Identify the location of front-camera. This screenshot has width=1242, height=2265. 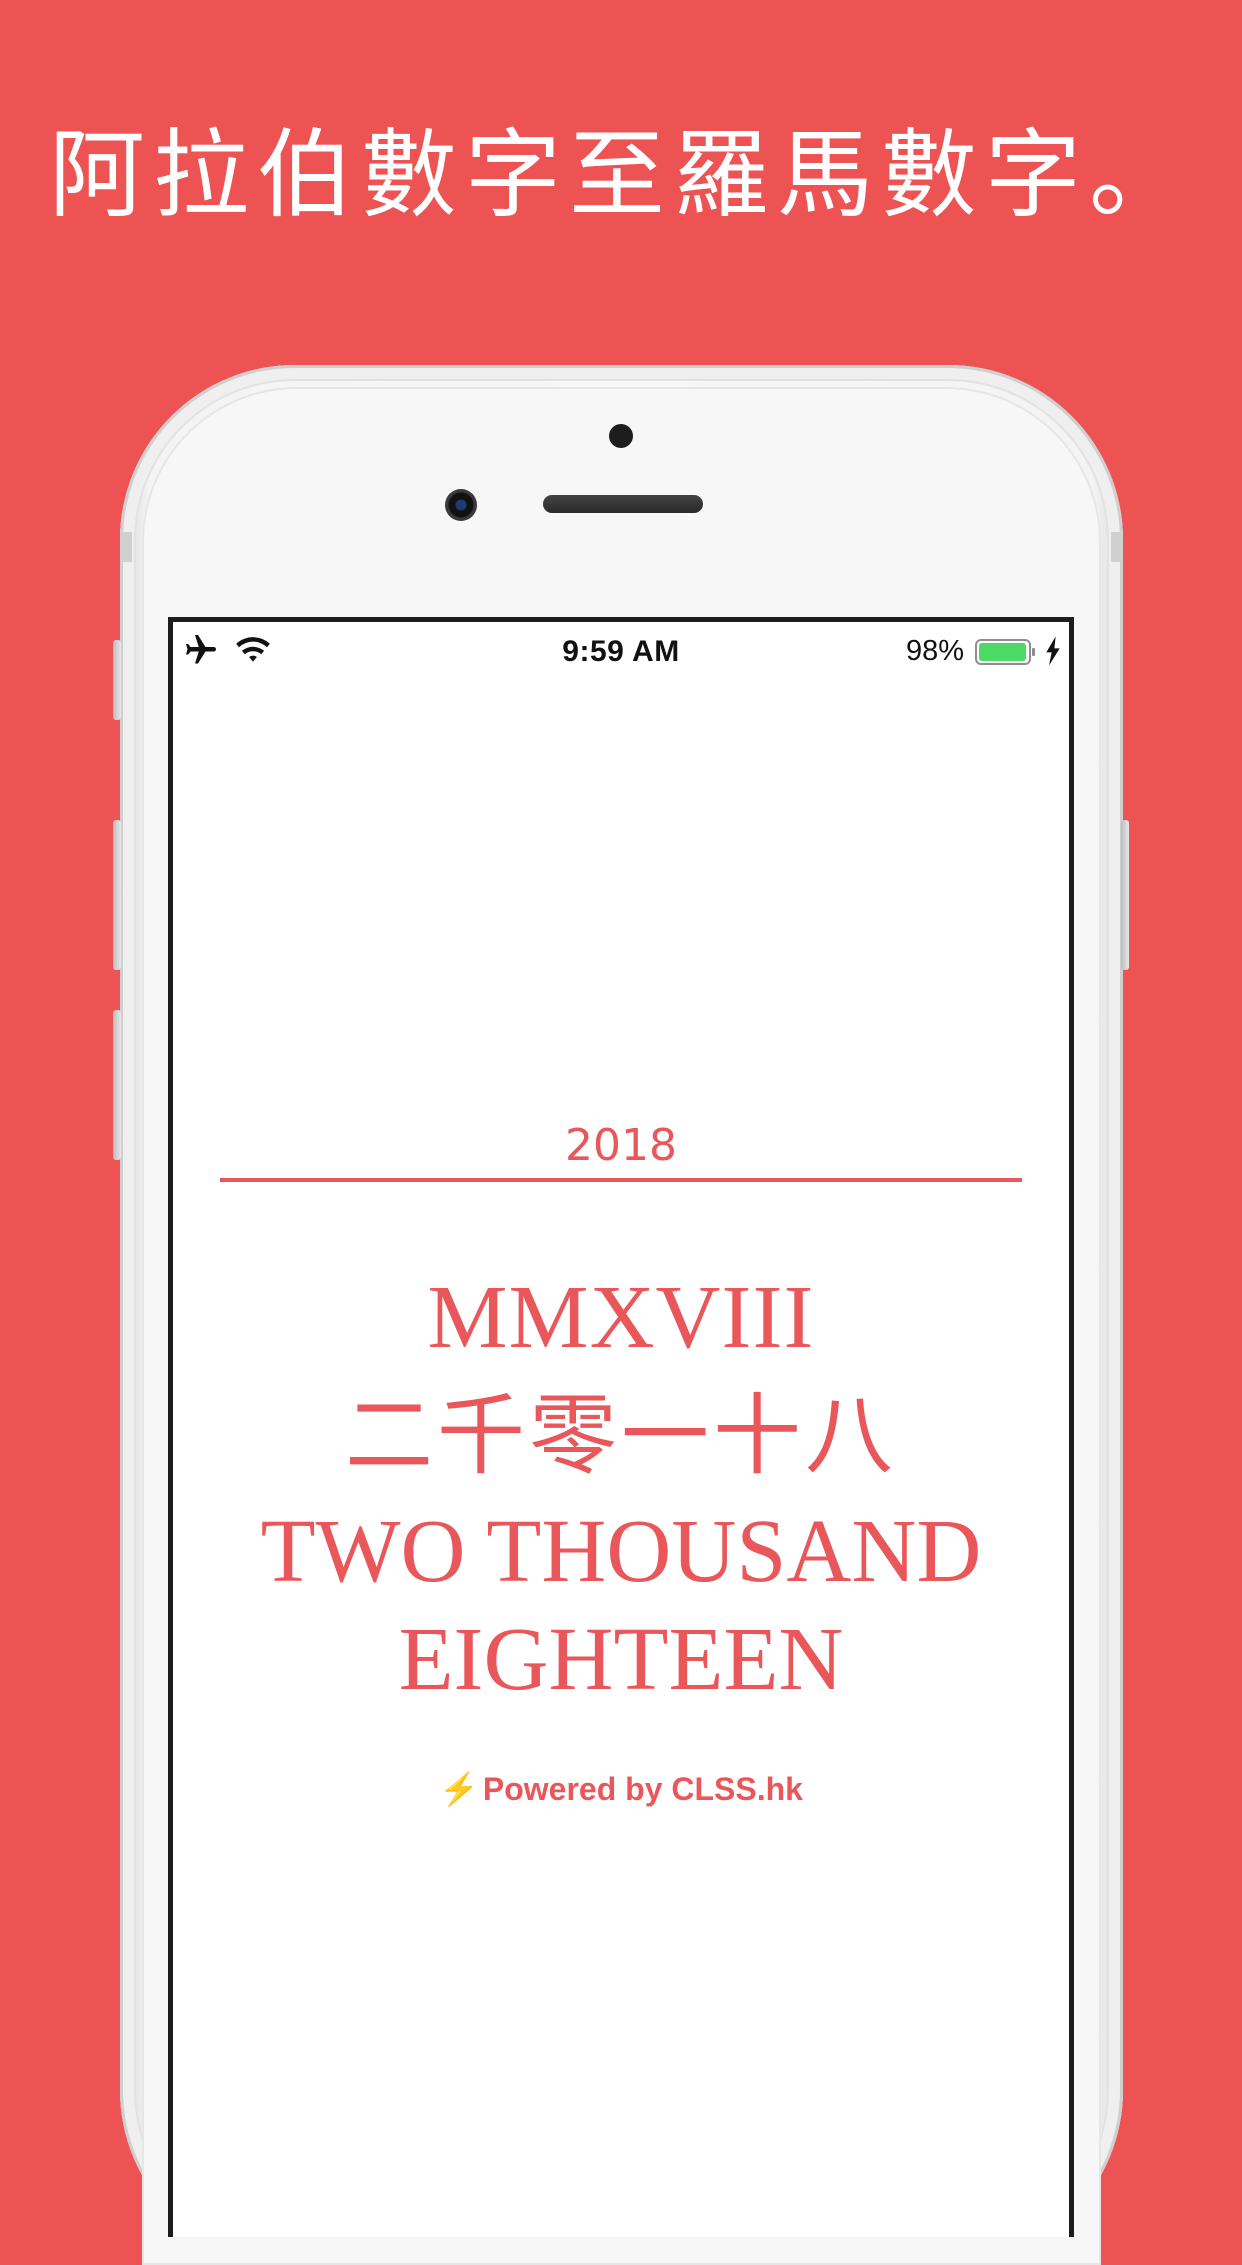
(461, 505).